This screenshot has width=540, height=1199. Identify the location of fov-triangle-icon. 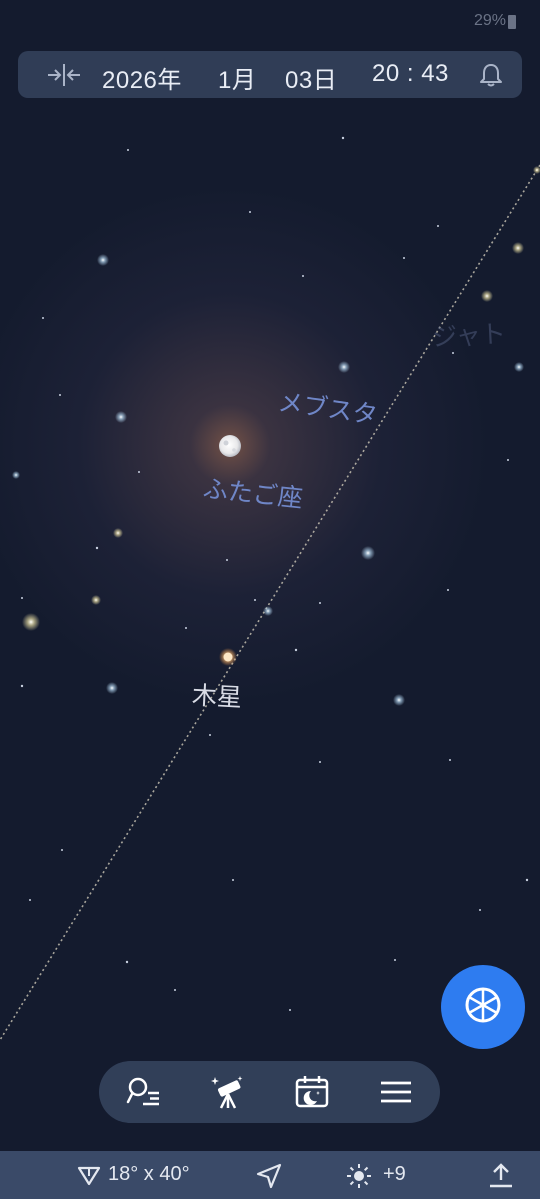
(89, 1179).